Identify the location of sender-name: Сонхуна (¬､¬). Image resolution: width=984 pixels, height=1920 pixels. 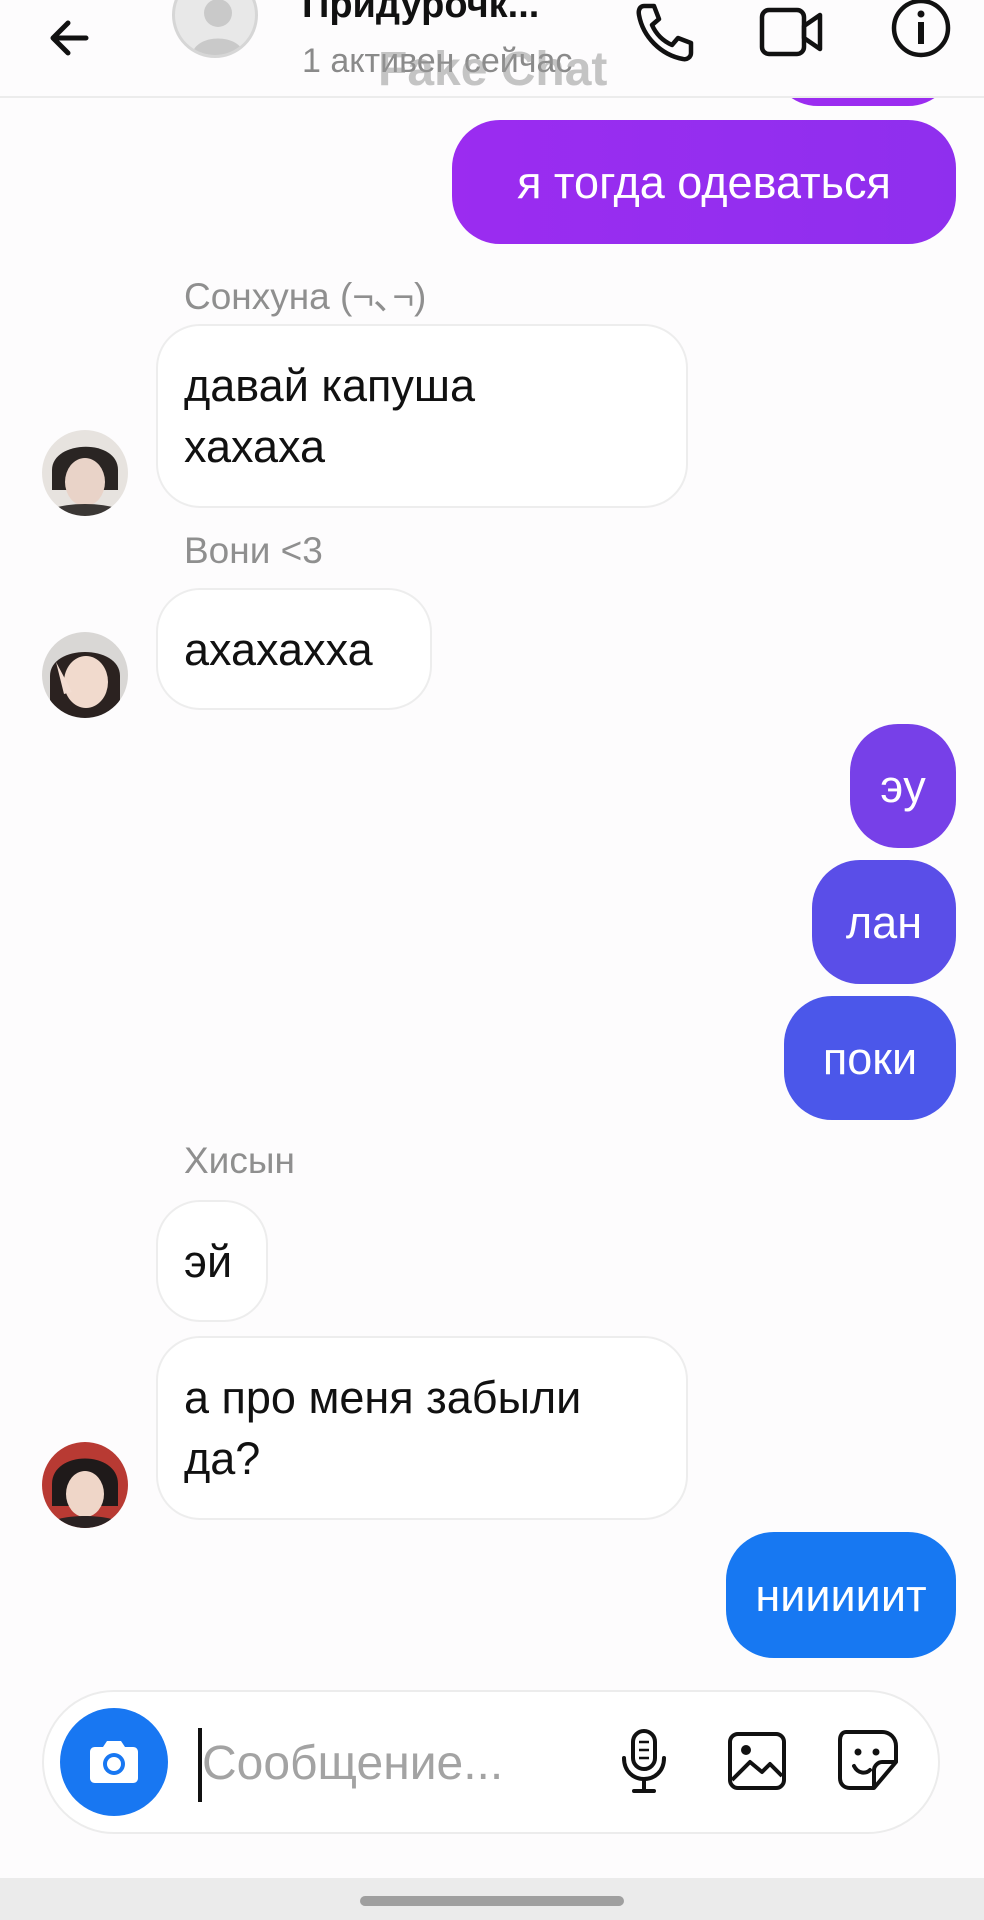
(305, 296).